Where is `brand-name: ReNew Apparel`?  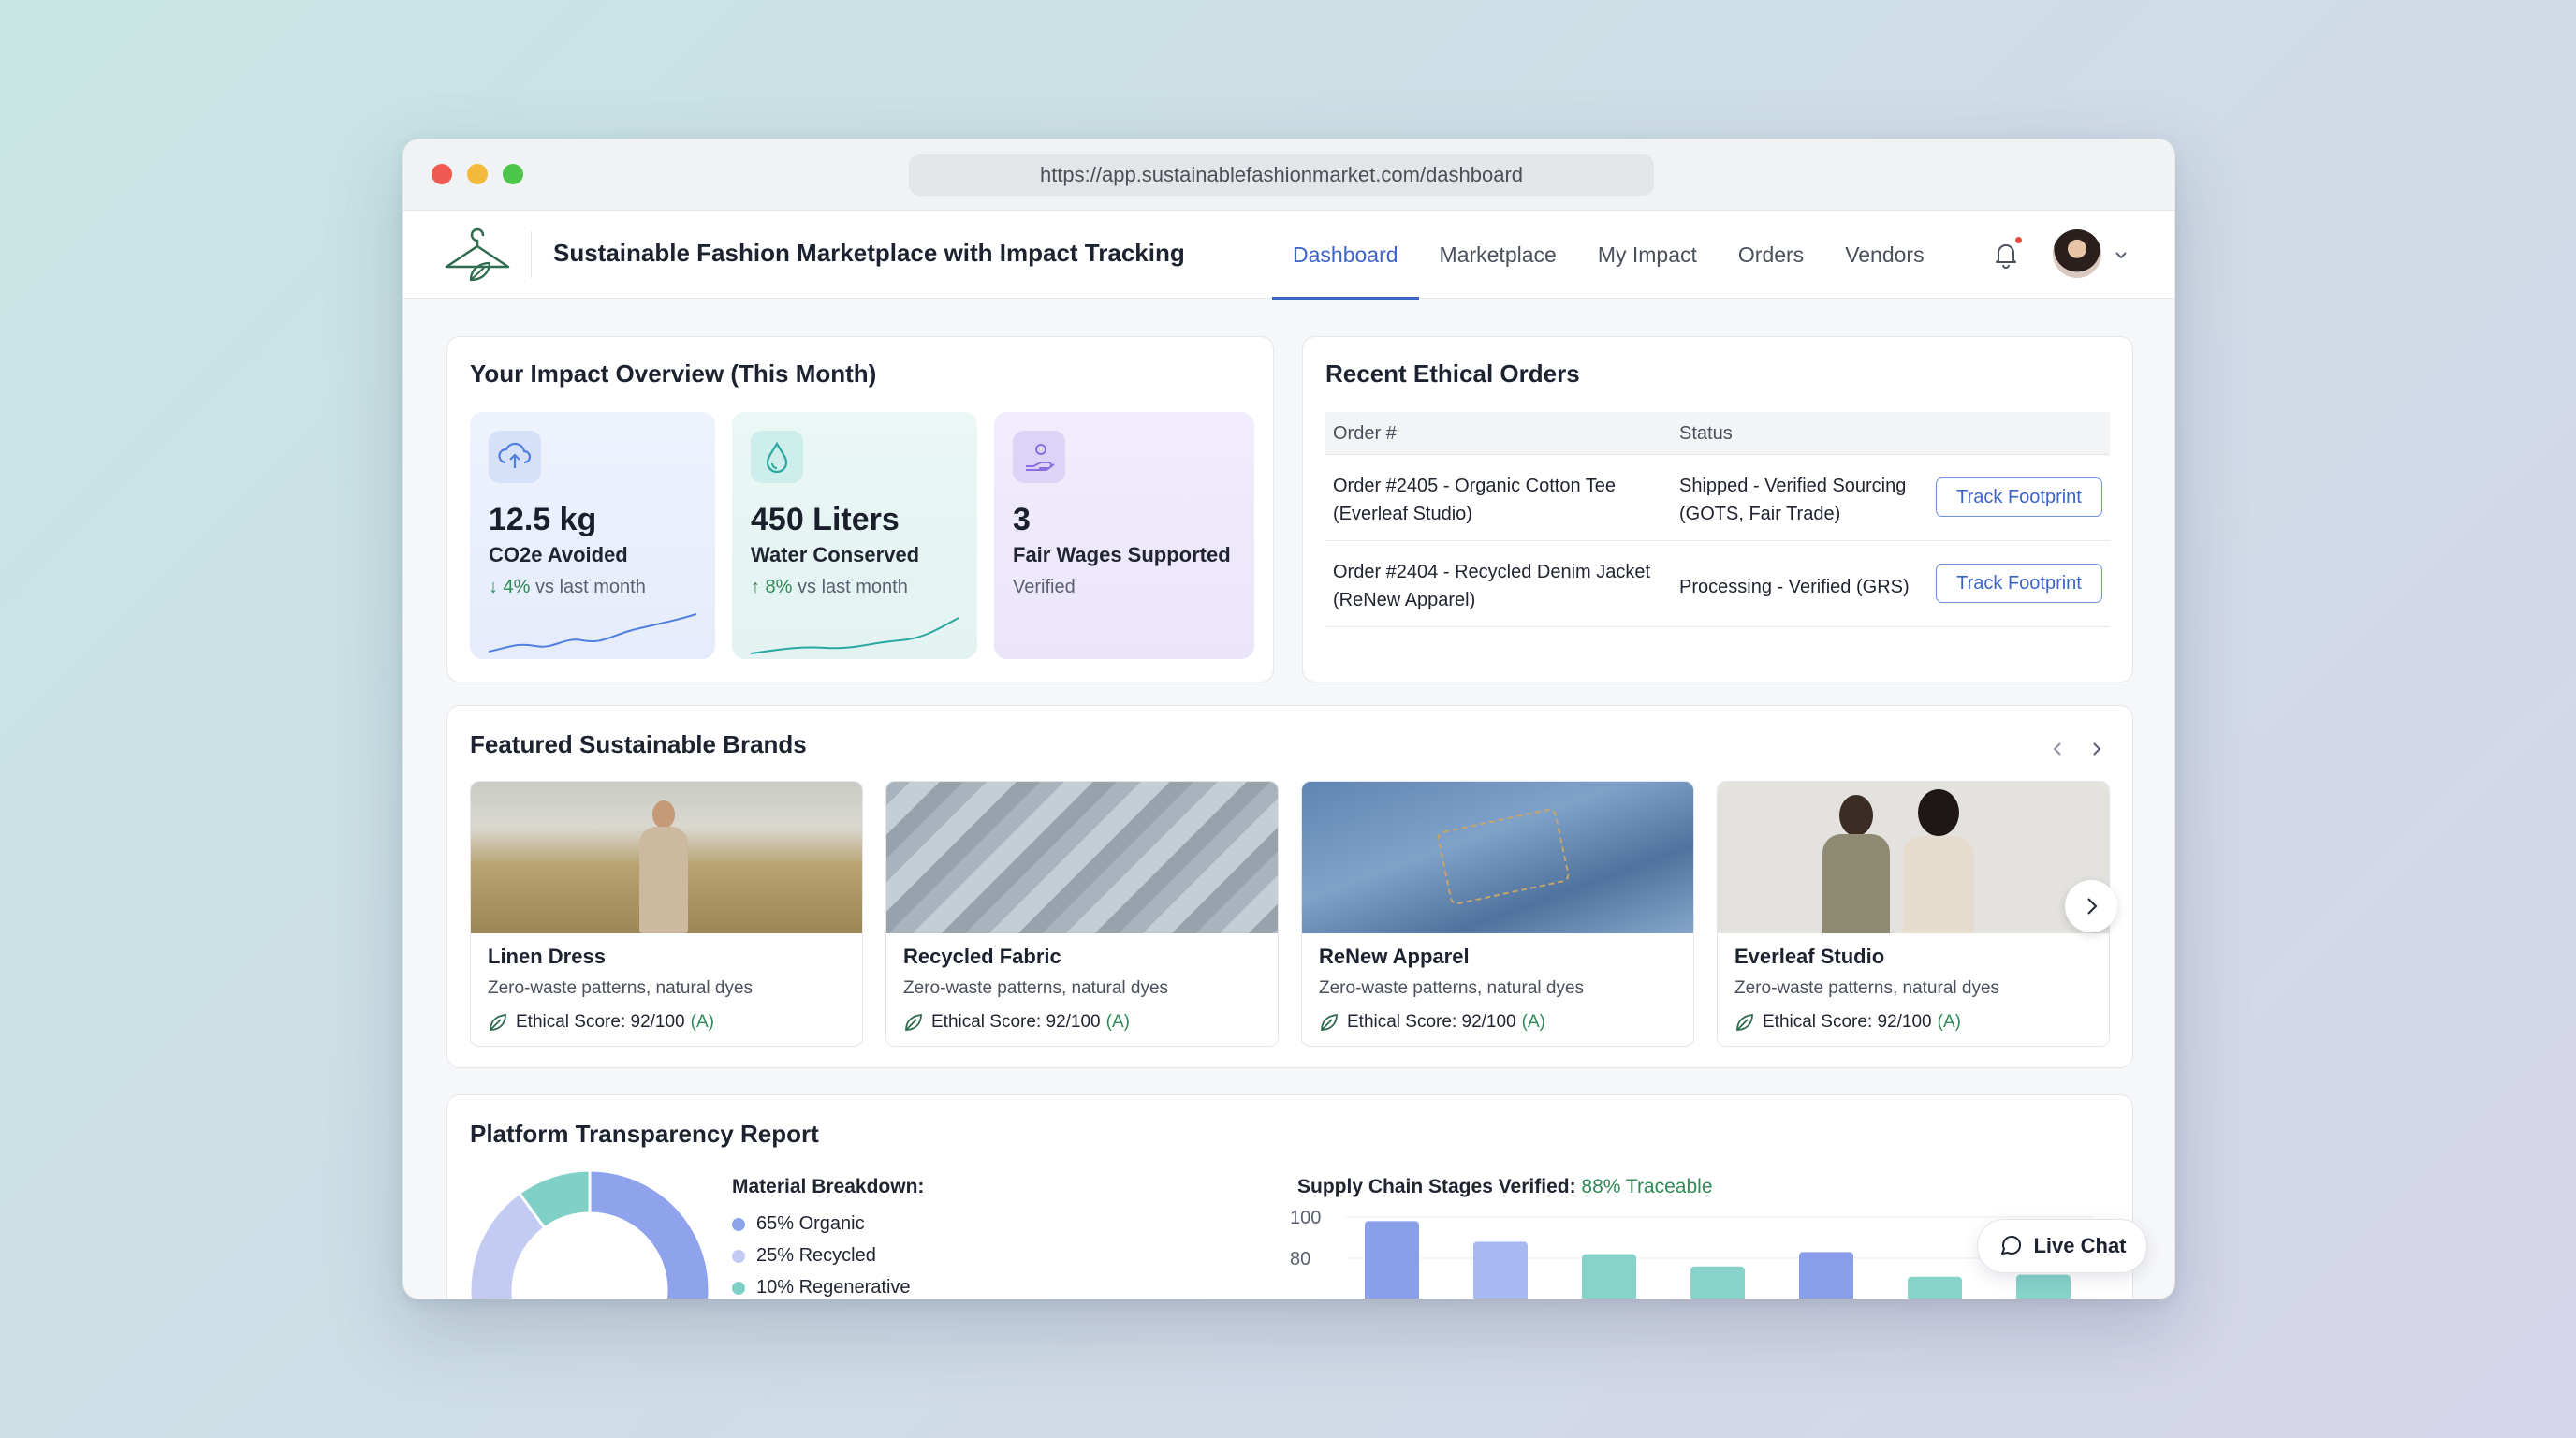
brand-name: ReNew Apparel is located at coordinates (1394, 956).